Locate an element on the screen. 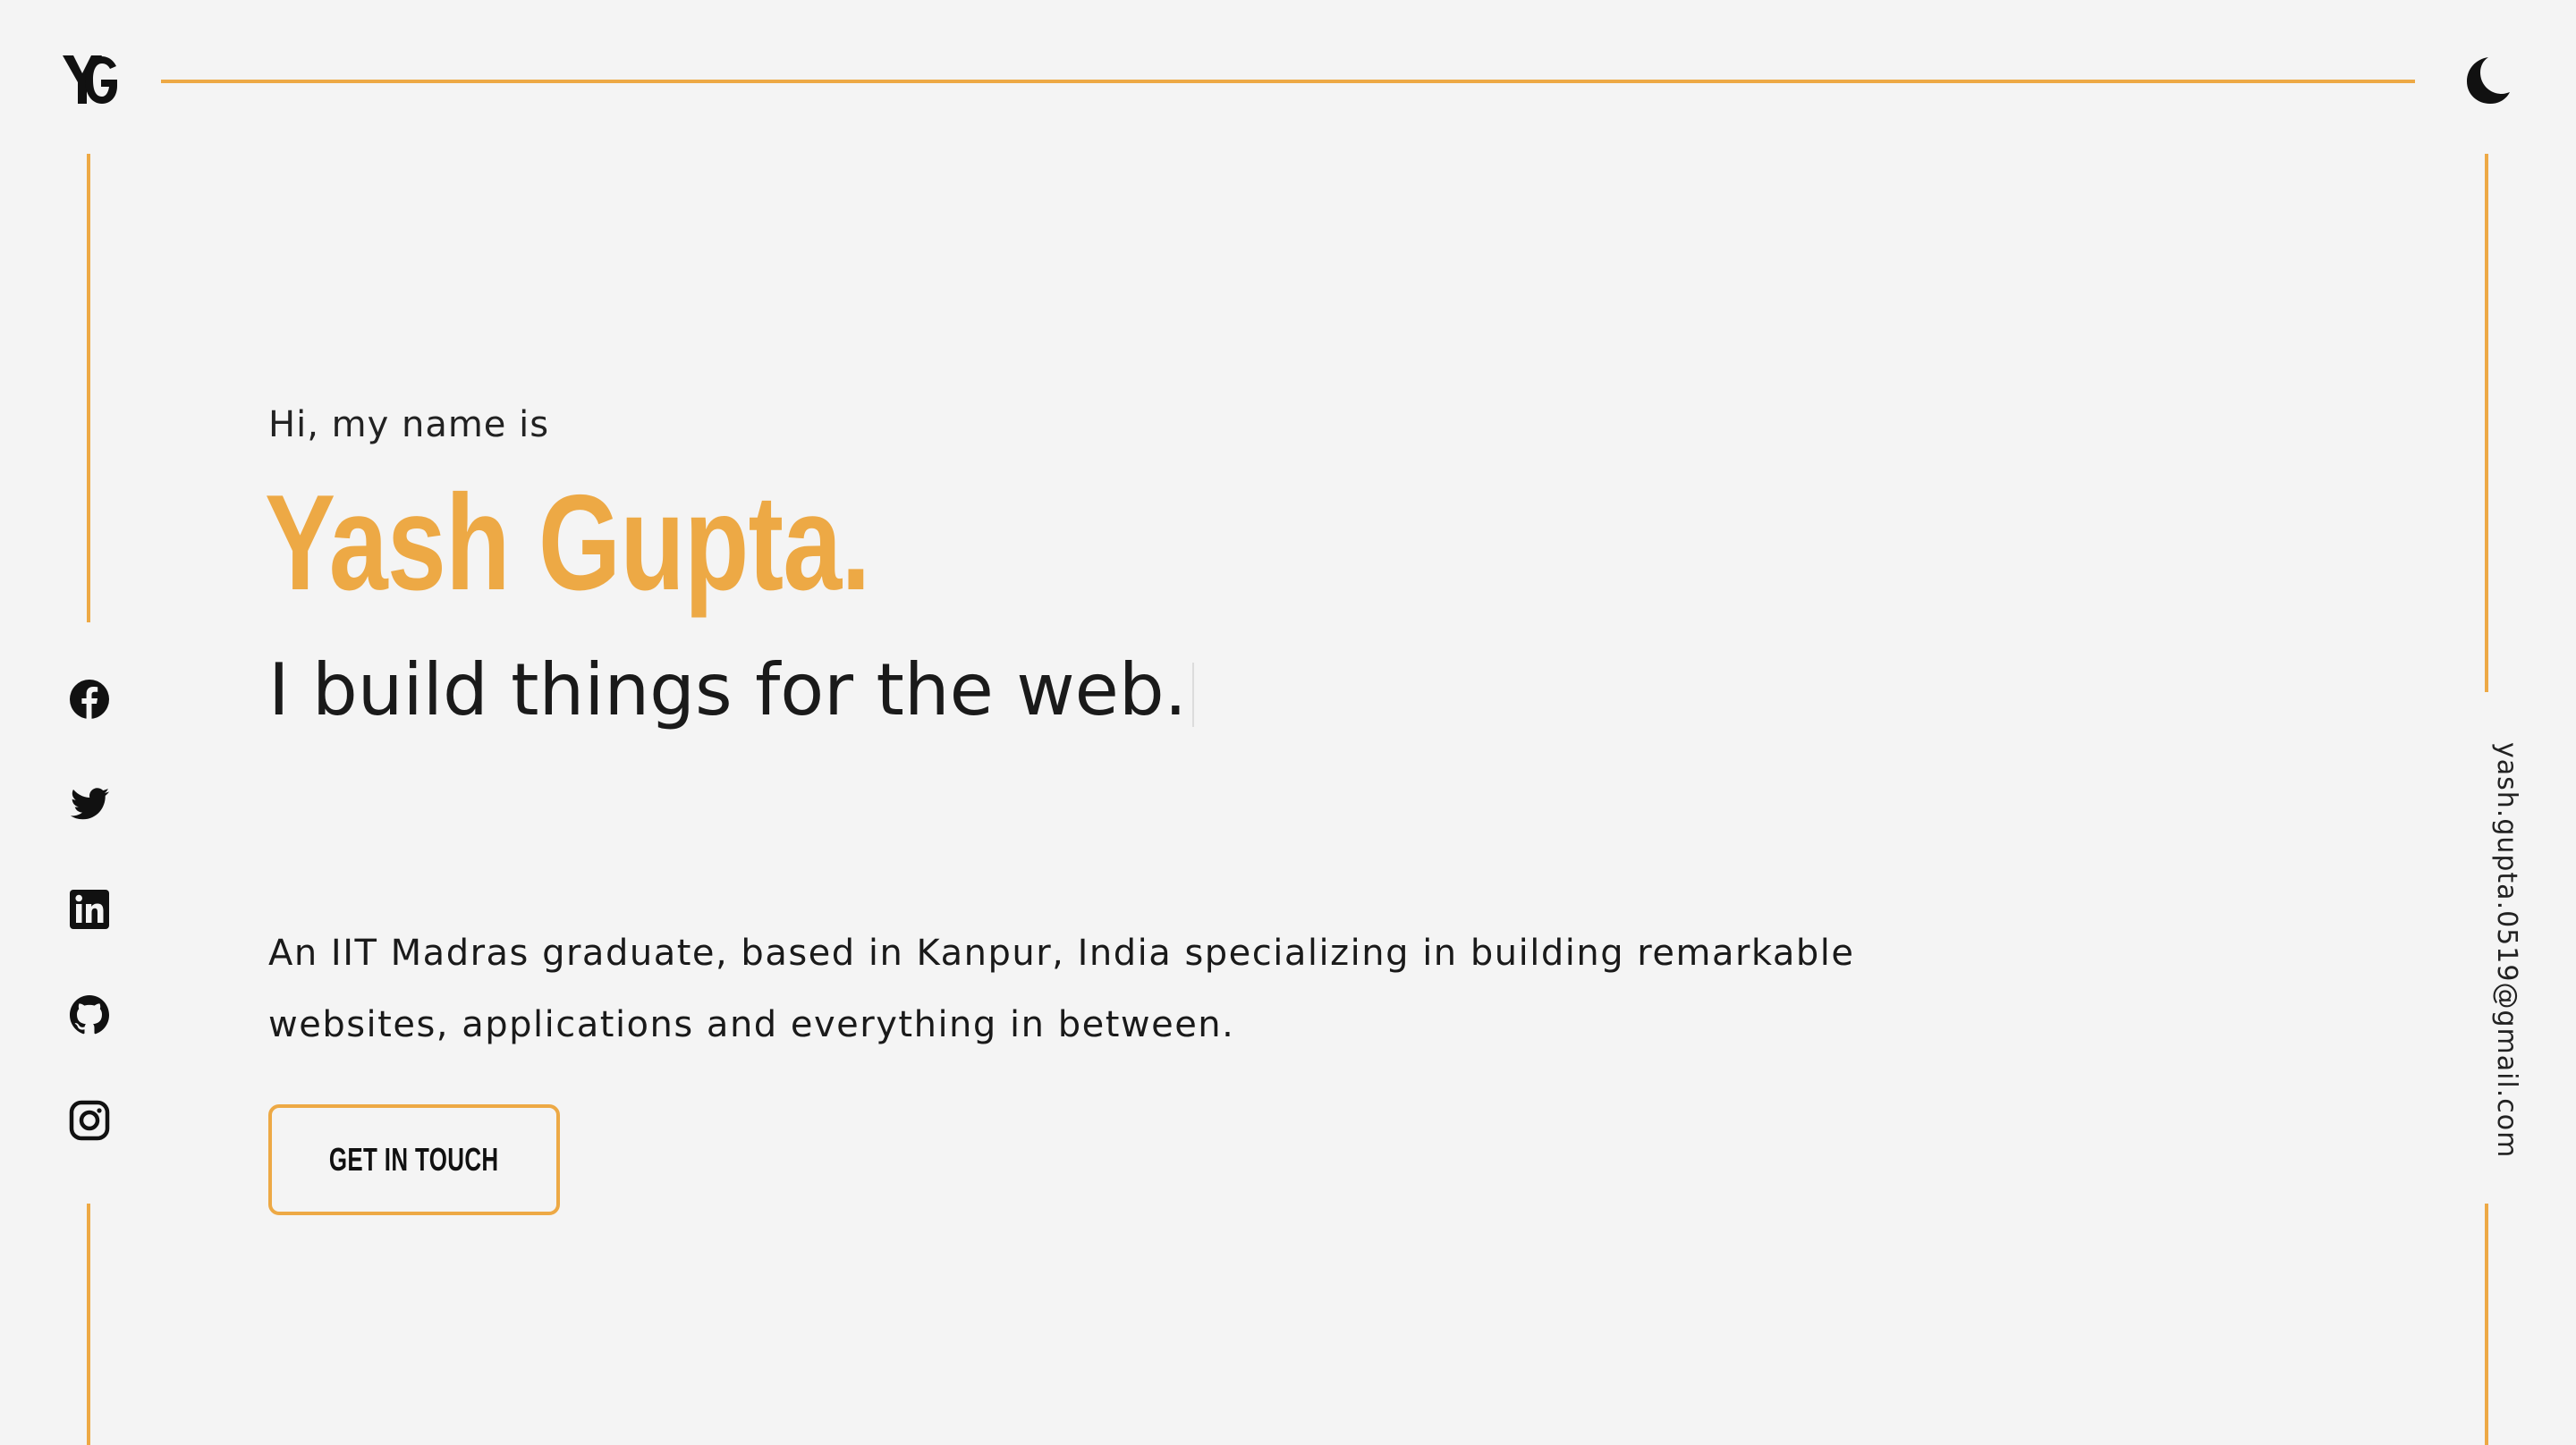 Image resolution: width=2576 pixels, height=1445 pixels. theme-toggle-button is located at coordinates (2487, 80).